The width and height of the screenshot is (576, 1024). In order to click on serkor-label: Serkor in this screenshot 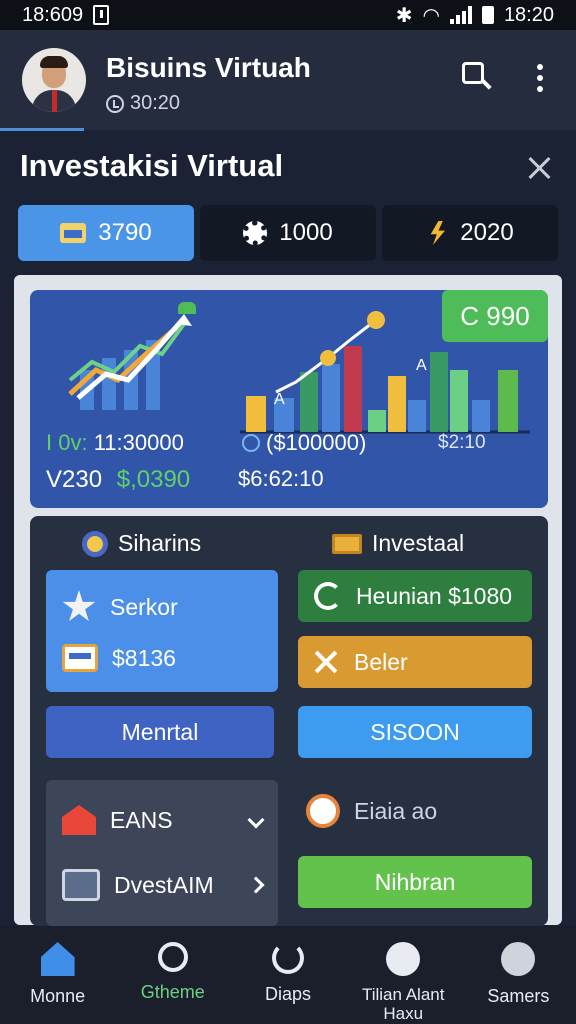, I will do `click(144, 606)`.